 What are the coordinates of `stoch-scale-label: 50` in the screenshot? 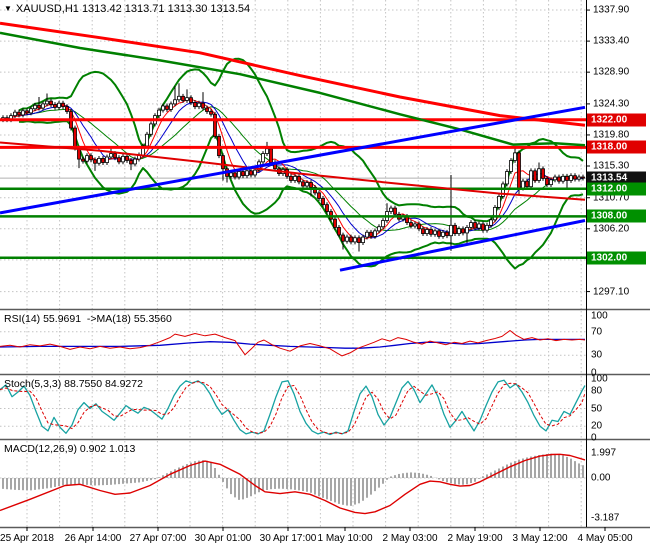 It's located at (597, 408).